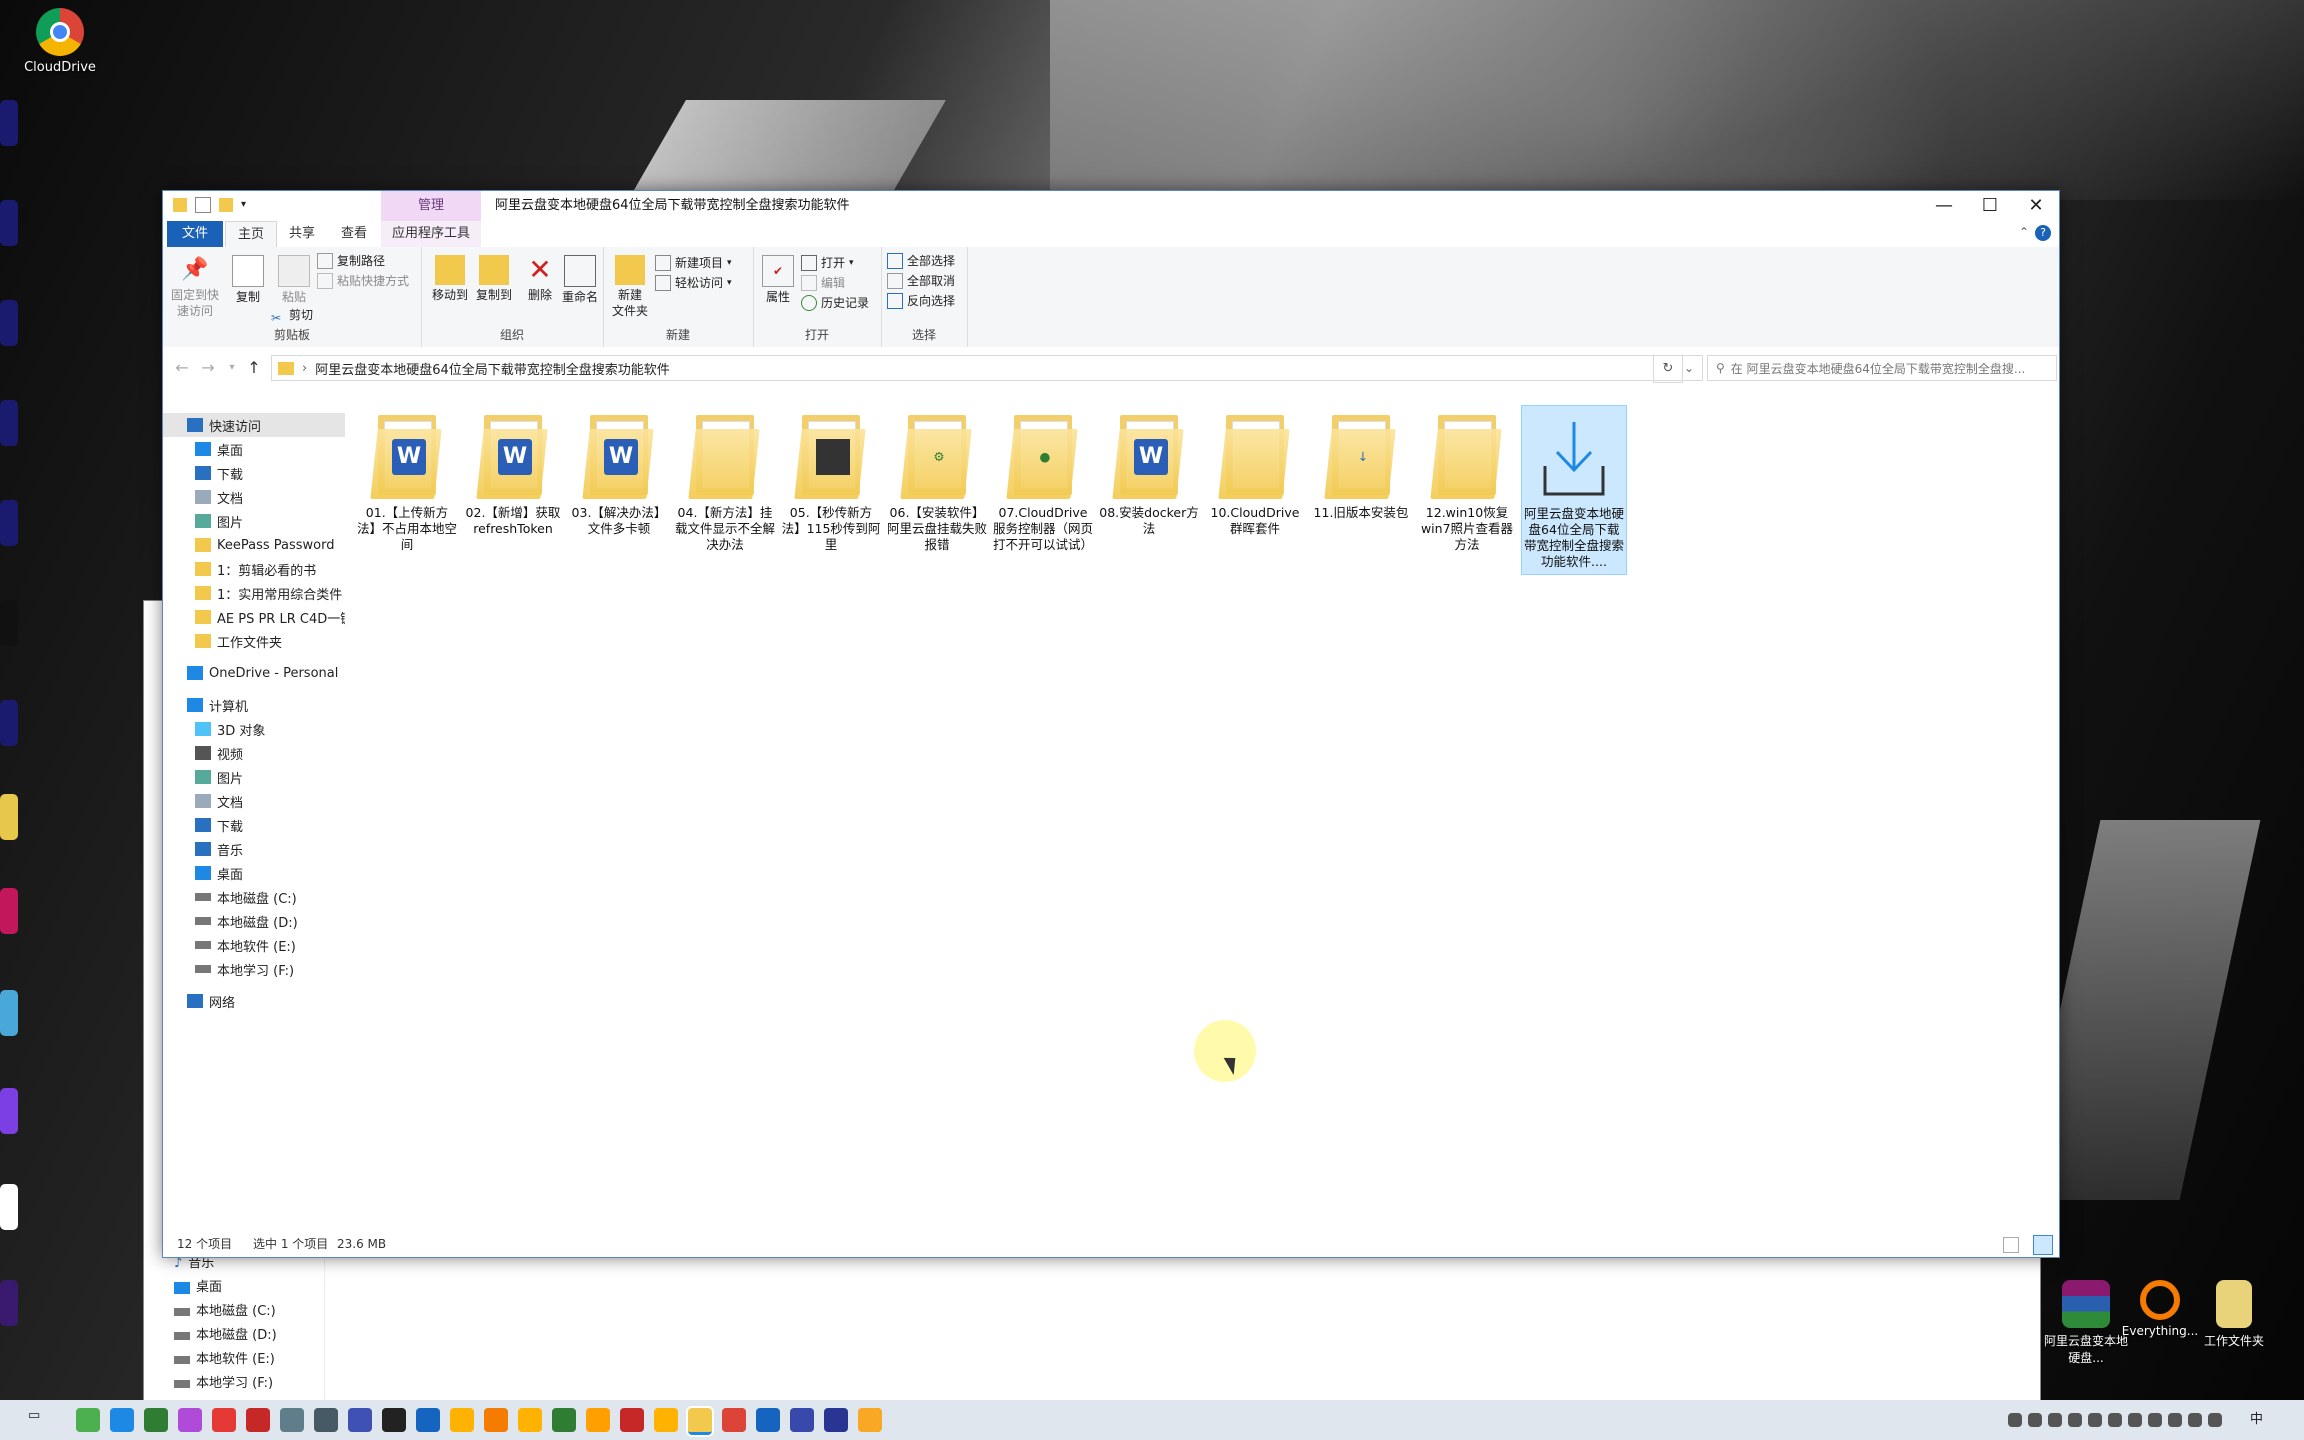  Describe the element at coordinates (268, 921) in the screenshot. I see `nav-item: 本地磁盘 (D:)` at that location.